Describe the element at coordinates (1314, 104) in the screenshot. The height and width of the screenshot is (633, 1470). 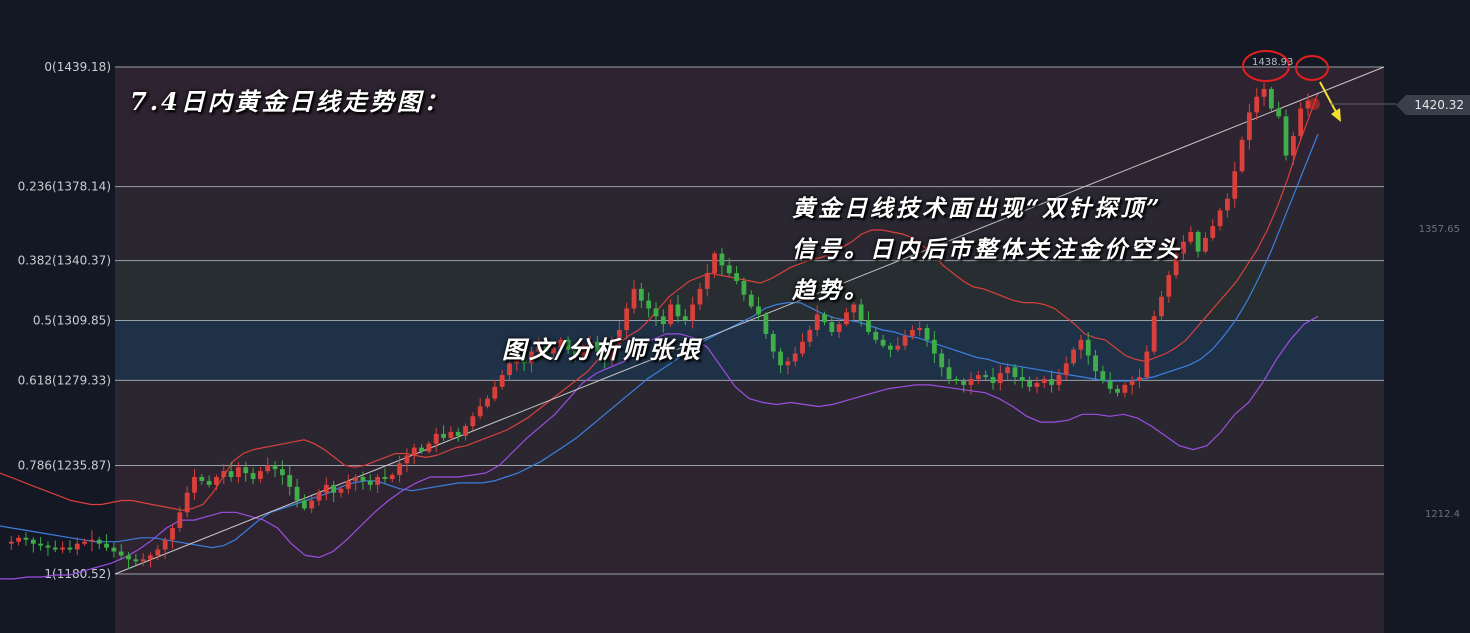
I see `price-glow-dot` at that location.